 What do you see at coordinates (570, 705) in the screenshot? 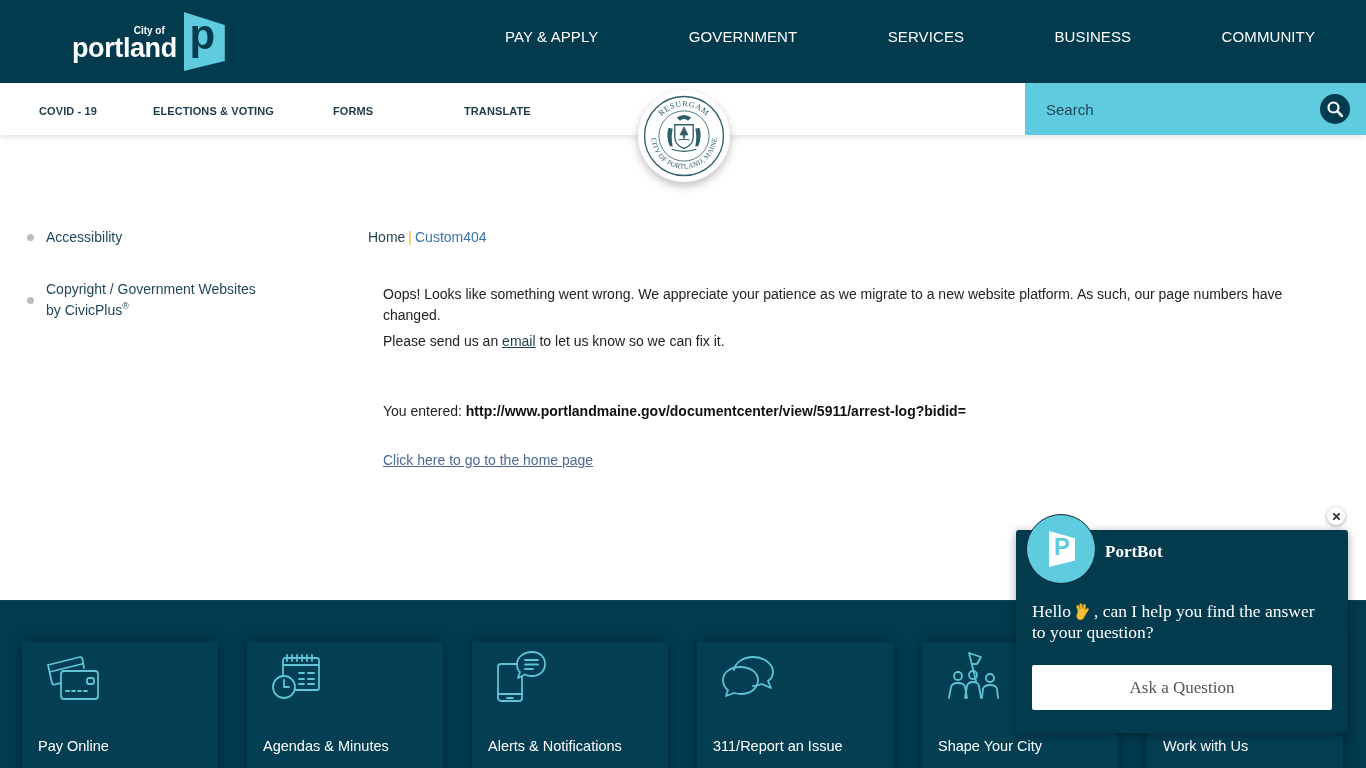
I see `quick-access-tile: Alerts & Notifications` at bounding box center [570, 705].